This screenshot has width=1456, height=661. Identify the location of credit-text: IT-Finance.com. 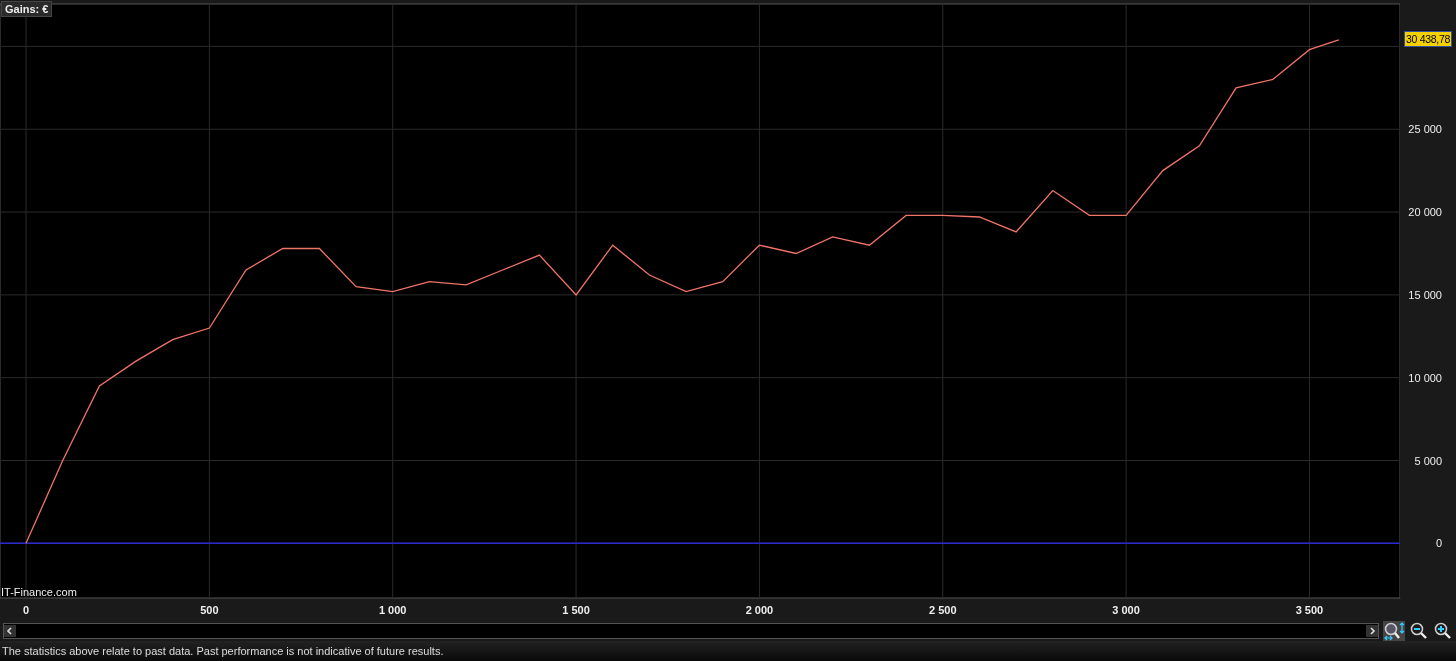
(39, 592).